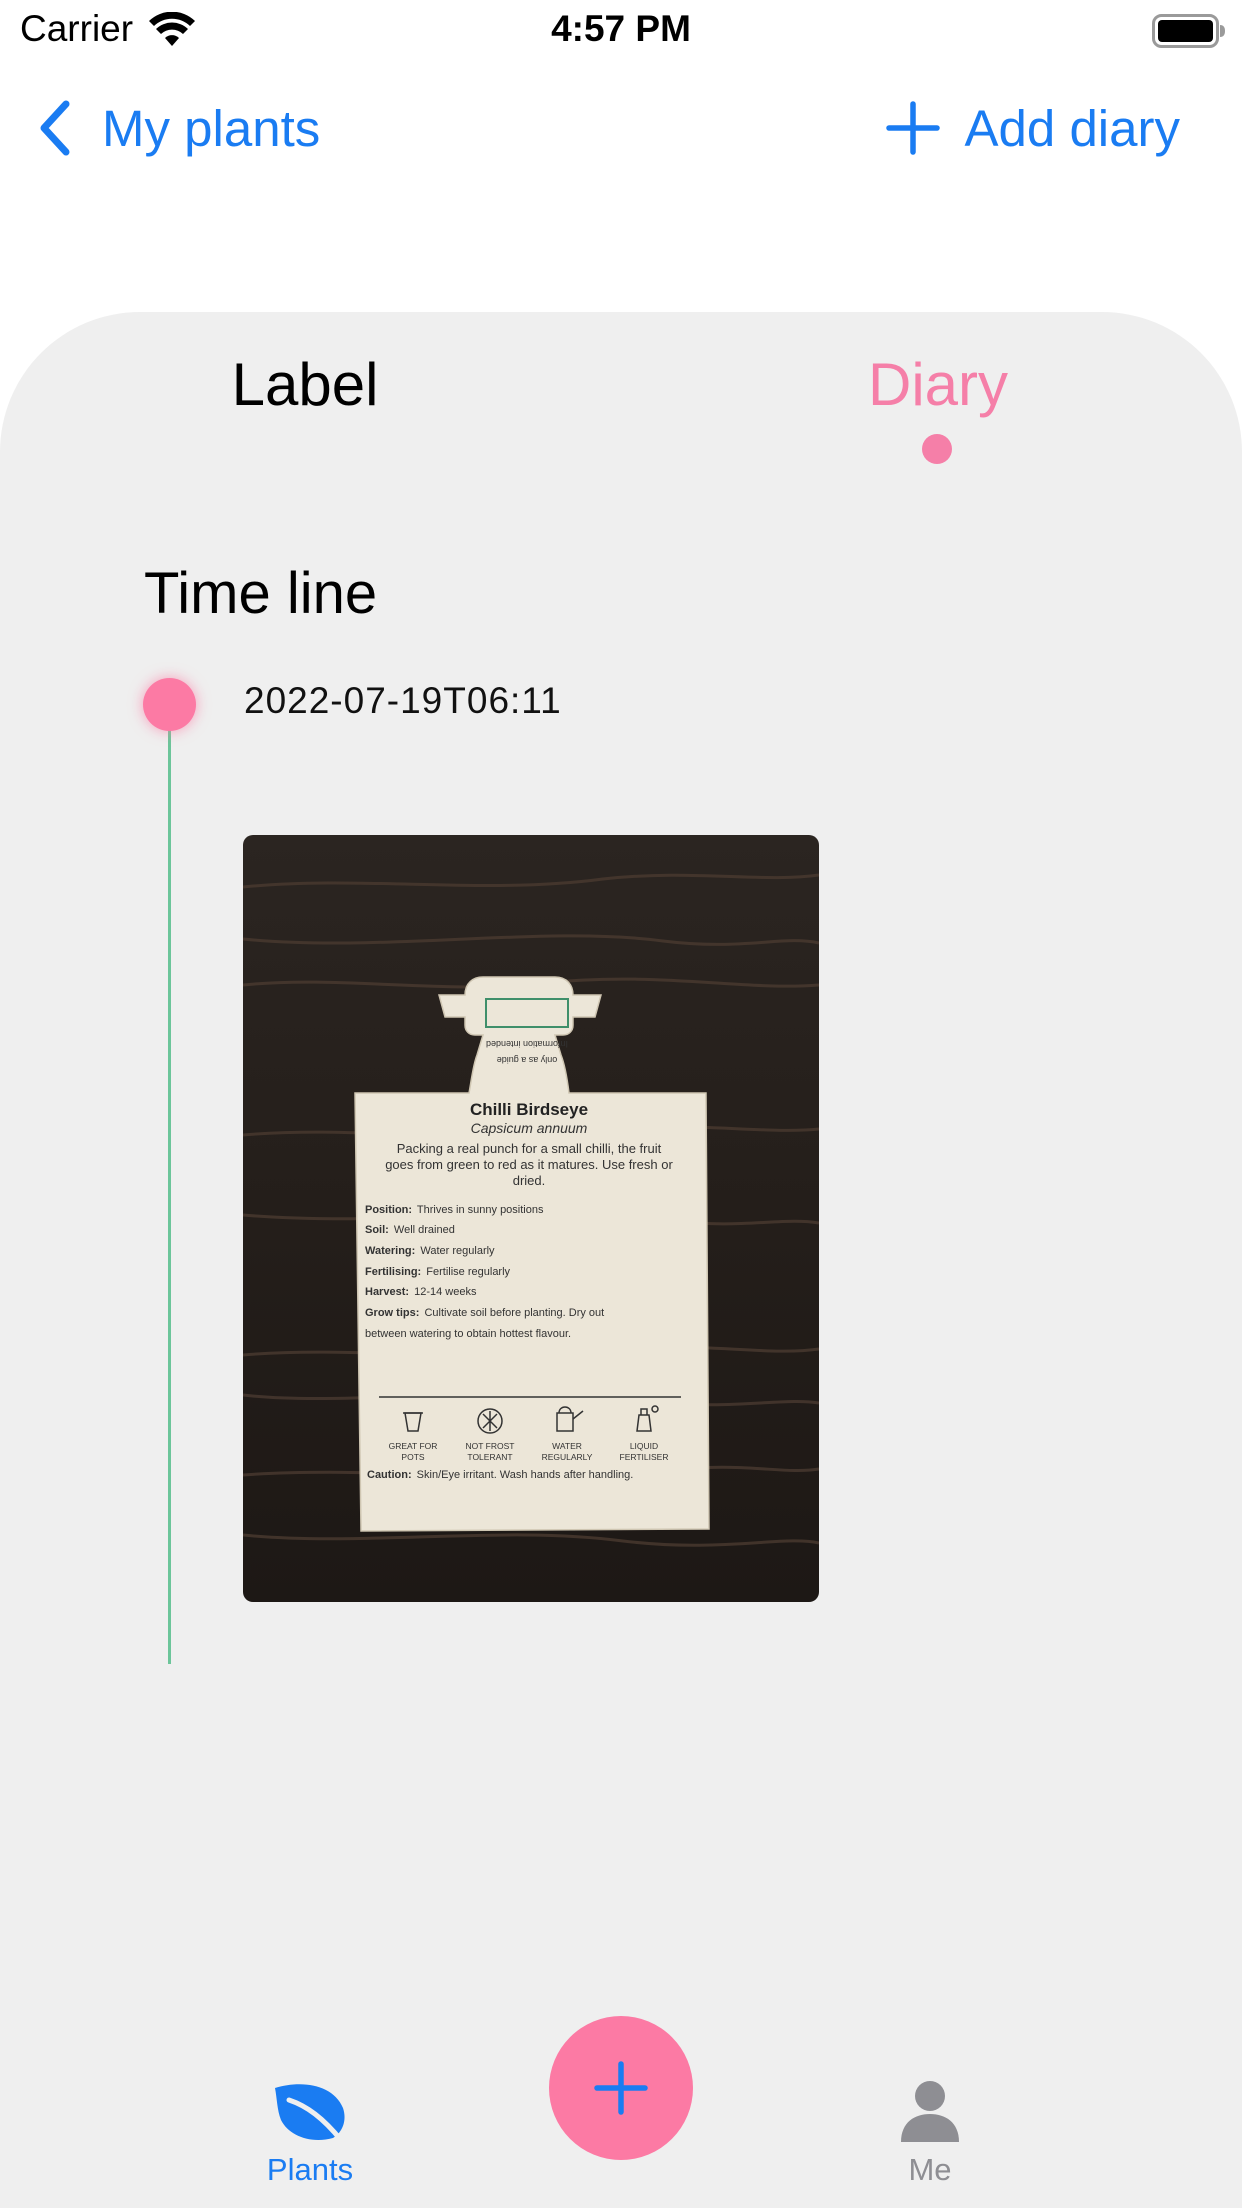 The width and height of the screenshot is (1242, 2208). I want to click on icon-caption: TOLERANT, so click(489, 1457).